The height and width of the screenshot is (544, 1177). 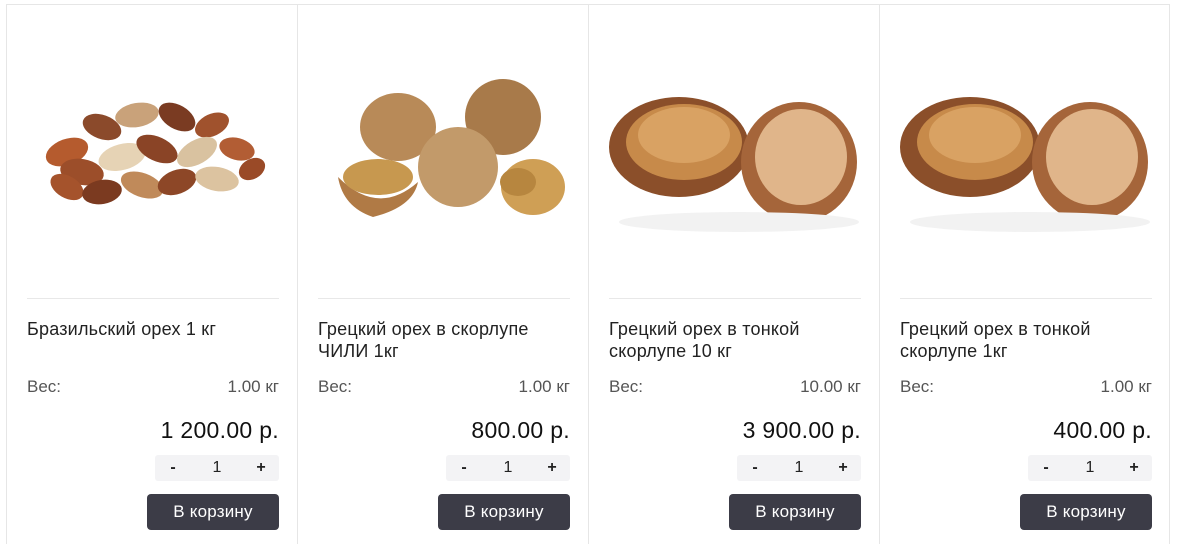 I want to click on product-price: 3 900.00 р., so click(x=801, y=430).